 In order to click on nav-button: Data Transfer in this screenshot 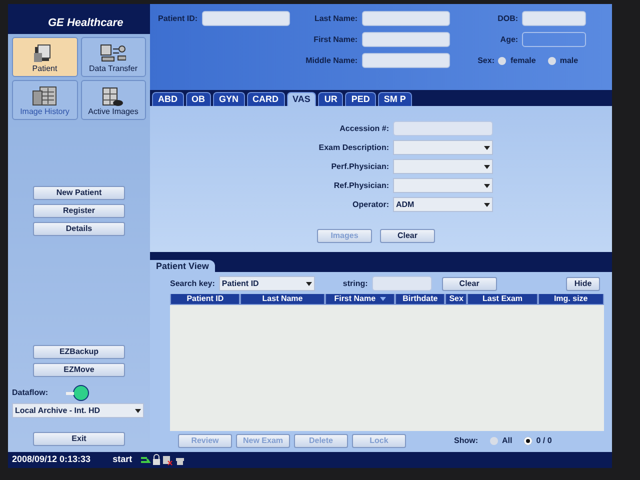, I will do `click(113, 57)`.